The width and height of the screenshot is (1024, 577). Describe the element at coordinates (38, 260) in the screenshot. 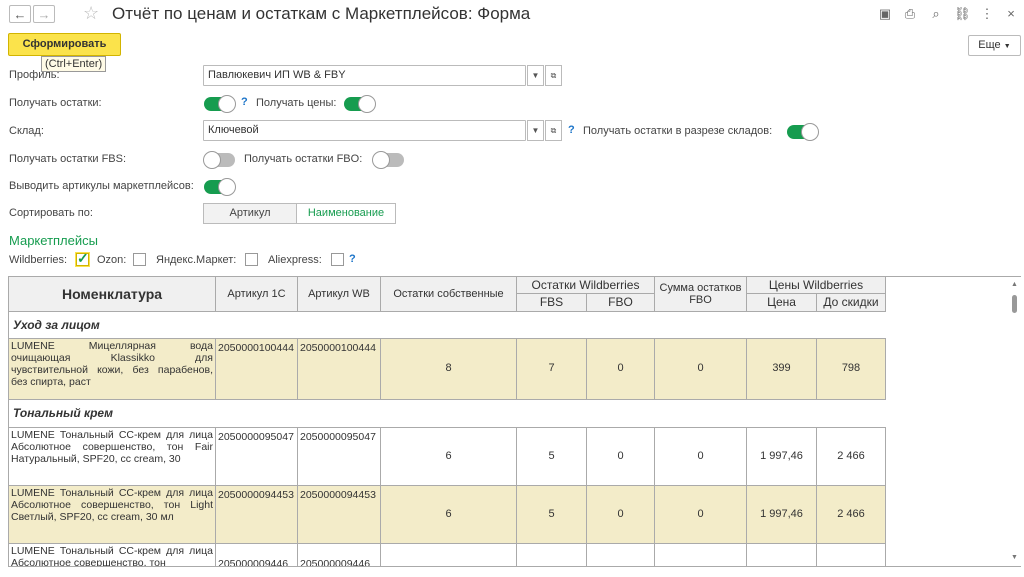

I see `wildberries-label: Wildberries:` at that location.